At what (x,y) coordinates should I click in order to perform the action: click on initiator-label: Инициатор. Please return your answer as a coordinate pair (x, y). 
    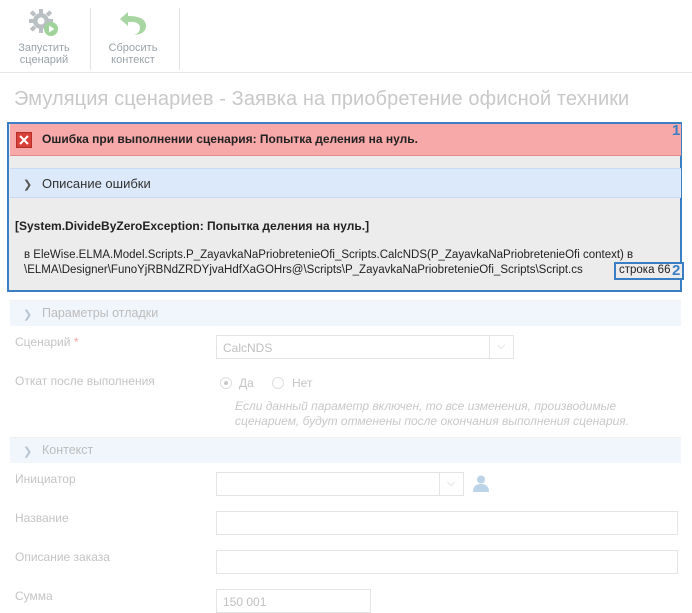
    Looking at the image, I should click on (45, 479).